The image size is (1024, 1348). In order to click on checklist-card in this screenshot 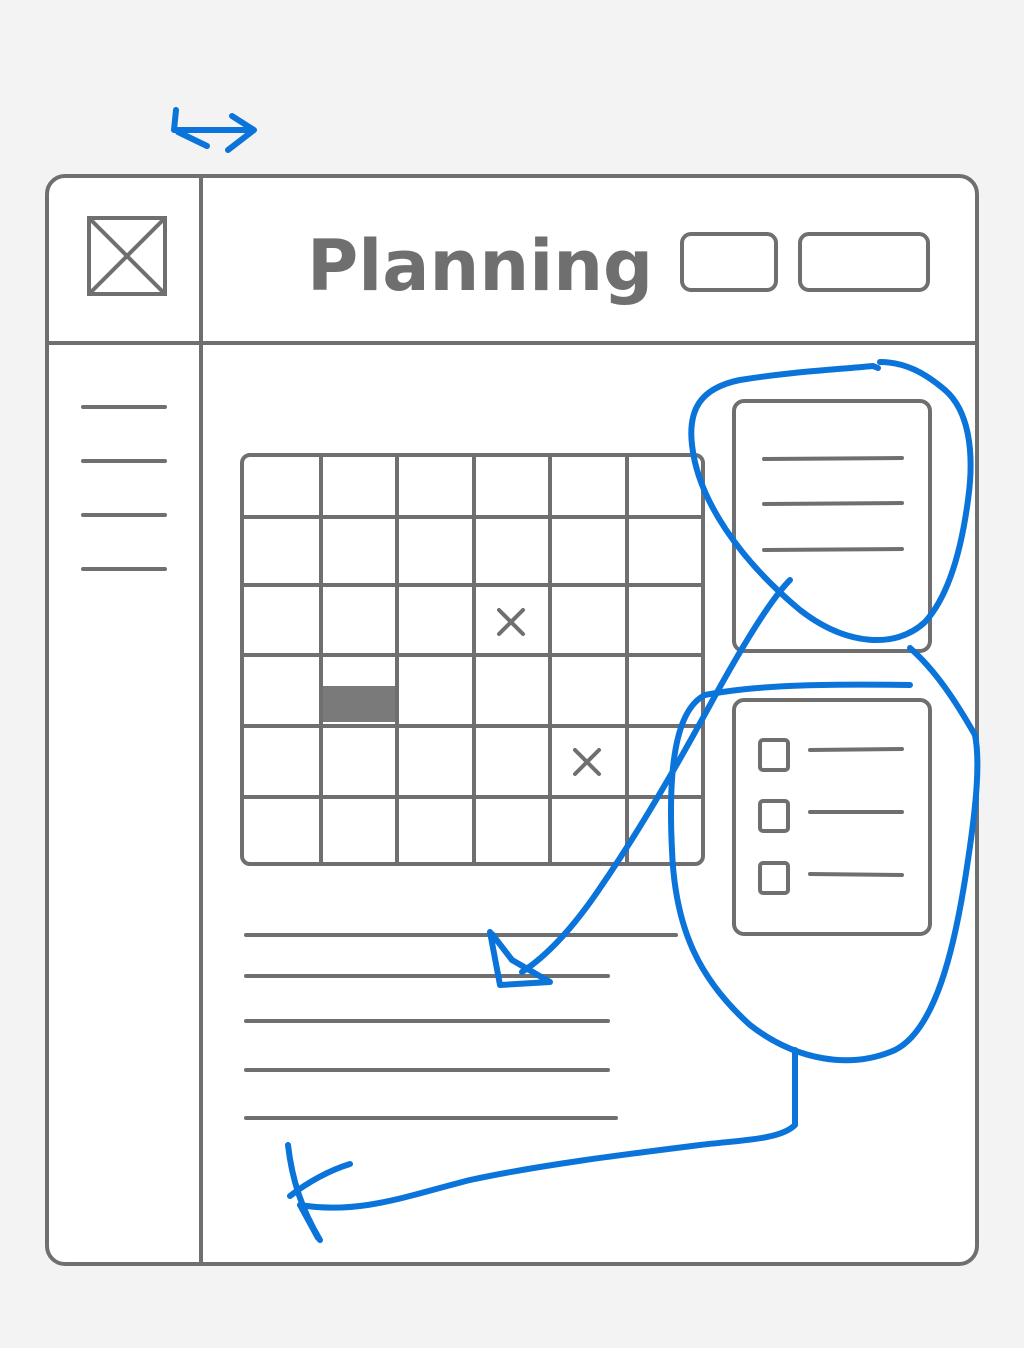, I will do `click(832, 817)`.